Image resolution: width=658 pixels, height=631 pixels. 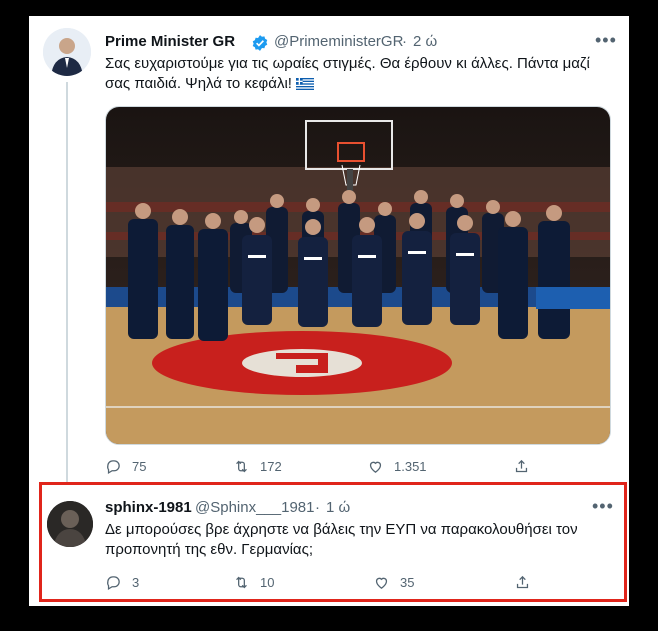 I want to click on tweet-actions: 3 10 35, so click(x=325, y=584).